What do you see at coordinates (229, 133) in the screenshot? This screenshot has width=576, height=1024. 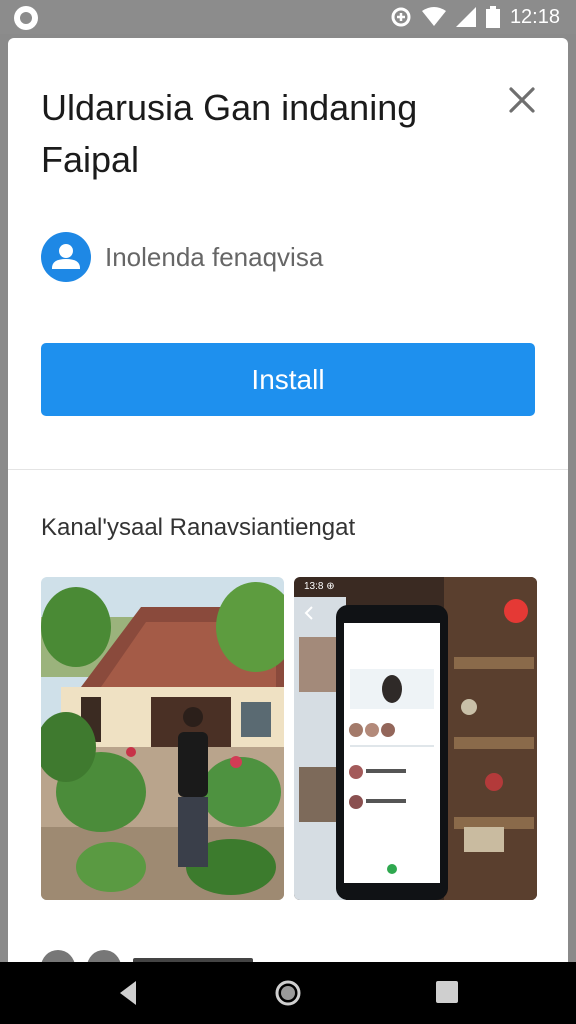 I see `app-title: Uldarusia Gan indaning Faipal` at bounding box center [229, 133].